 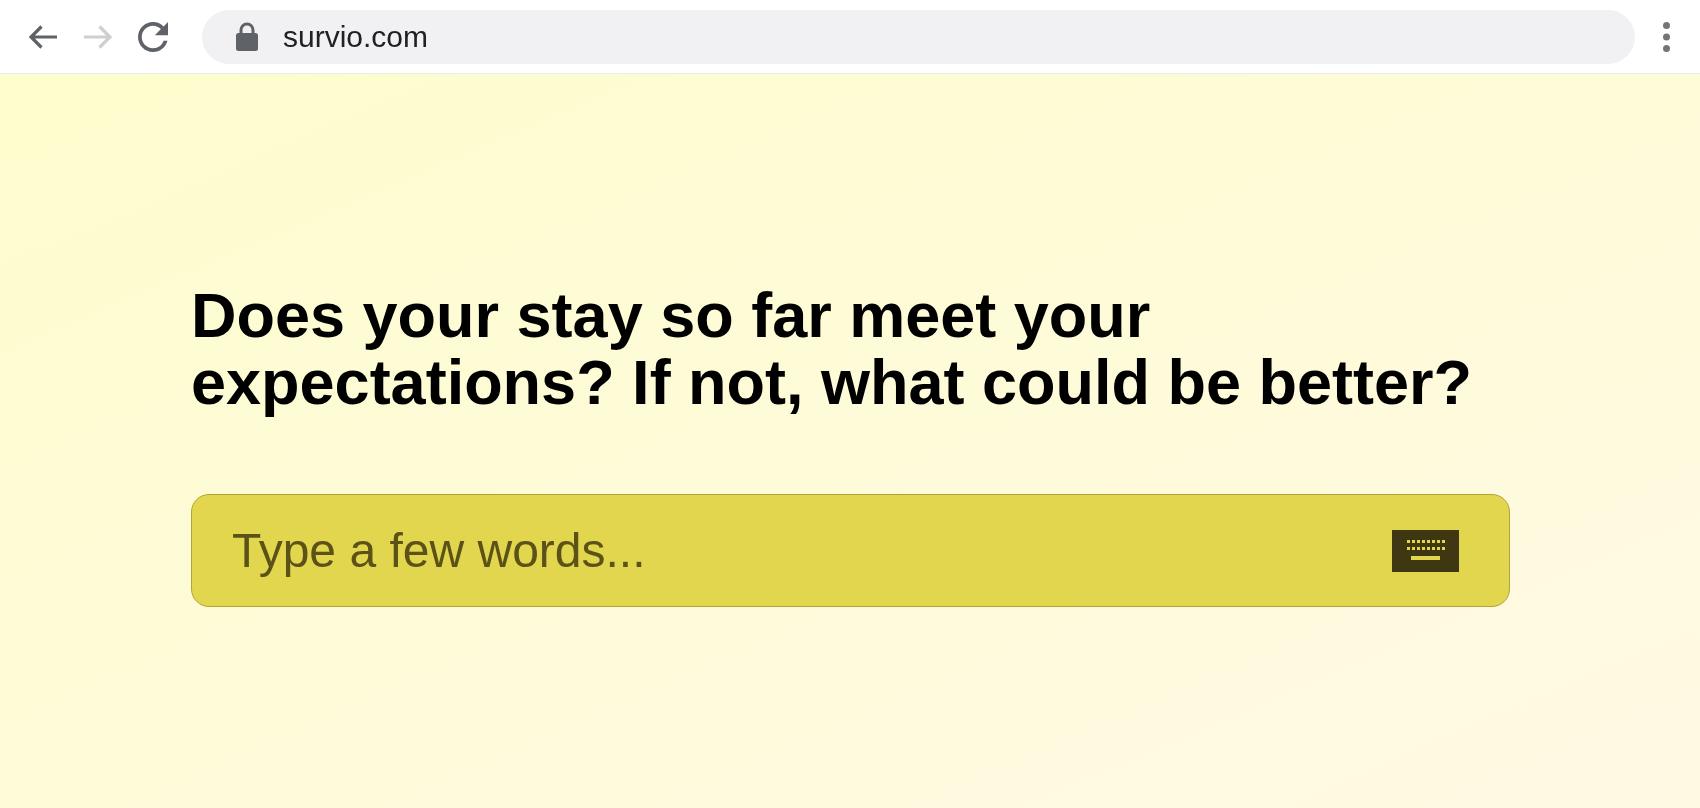 I want to click on reload-button, so click(x=153, y=36).